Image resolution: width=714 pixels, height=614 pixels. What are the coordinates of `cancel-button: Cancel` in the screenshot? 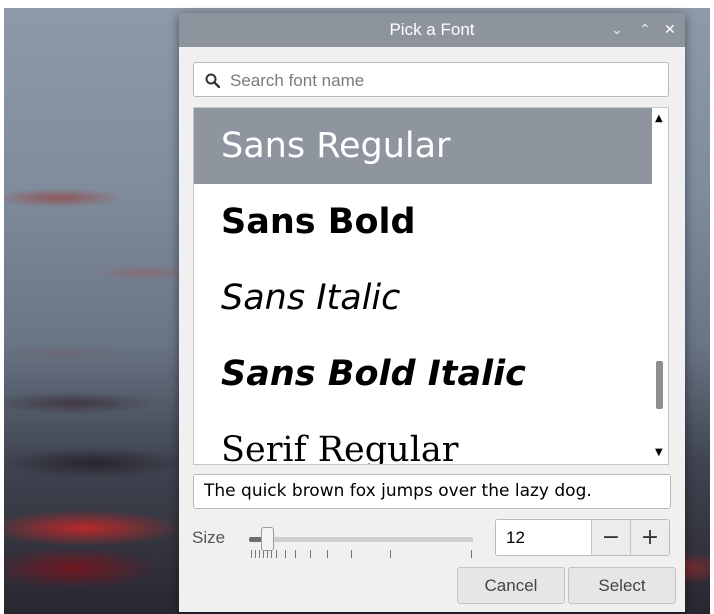 It's located at (511, 585).